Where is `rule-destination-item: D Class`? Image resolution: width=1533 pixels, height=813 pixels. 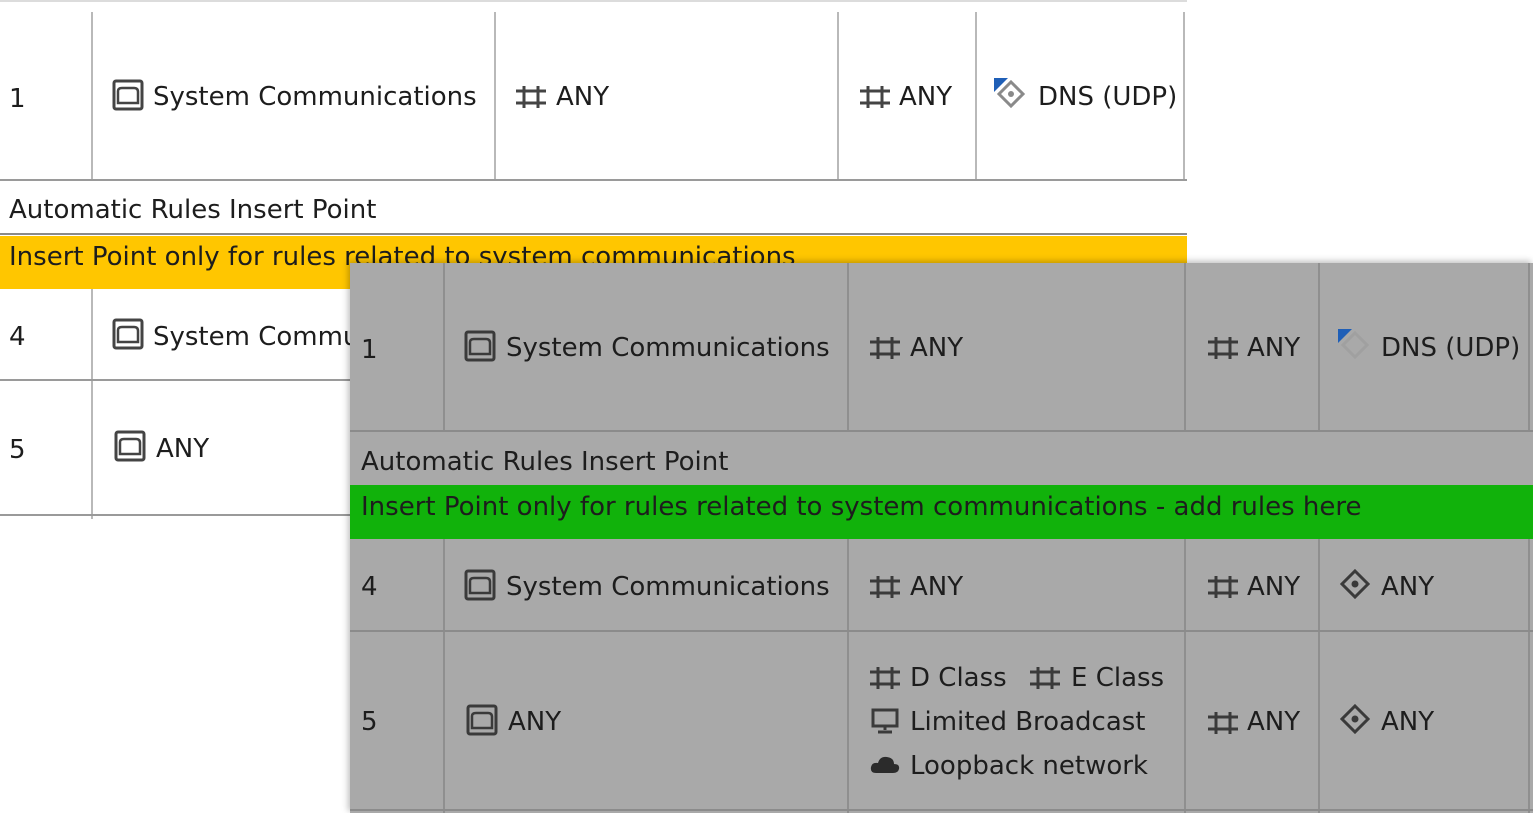
rule-destination-item: D Class is located at coordinates (958, 678).